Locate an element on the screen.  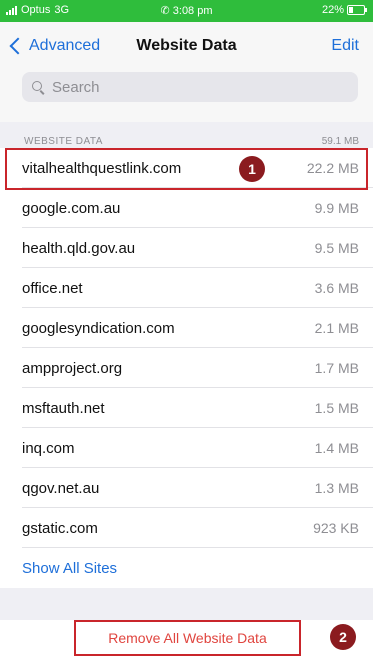
page-title: Website Data is located at coordinates (186, 45).